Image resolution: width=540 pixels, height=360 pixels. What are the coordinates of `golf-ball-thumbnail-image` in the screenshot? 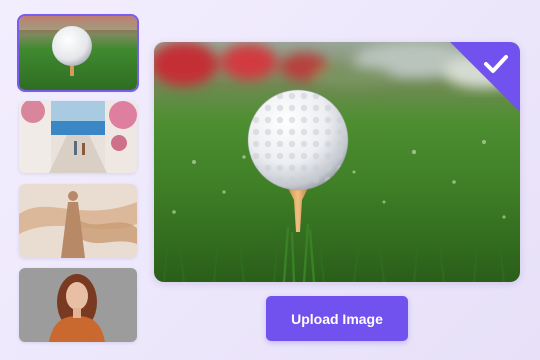 It's located at (78, 53).